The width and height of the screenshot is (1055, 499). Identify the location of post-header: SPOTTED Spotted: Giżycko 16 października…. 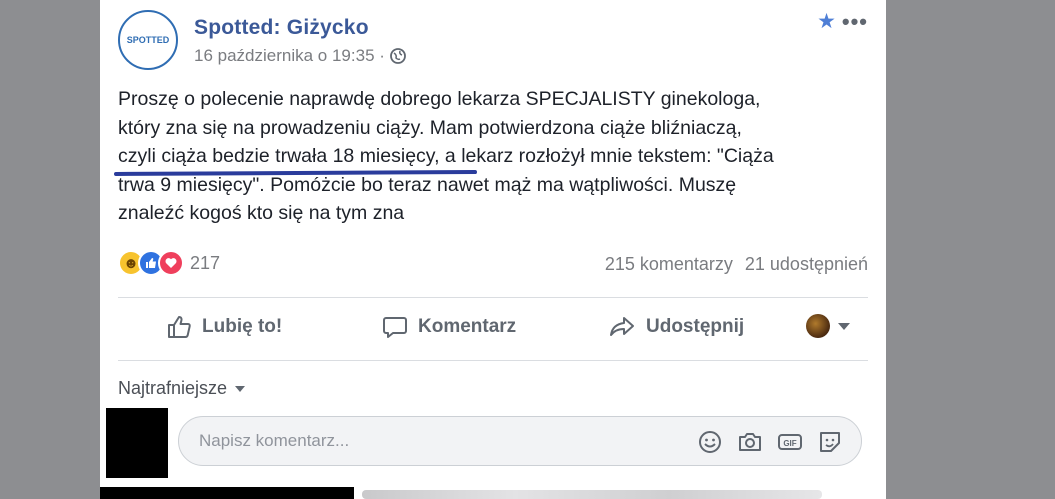
(493, 41).